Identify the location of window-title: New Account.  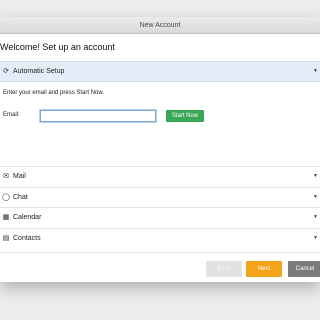
(160, 25).